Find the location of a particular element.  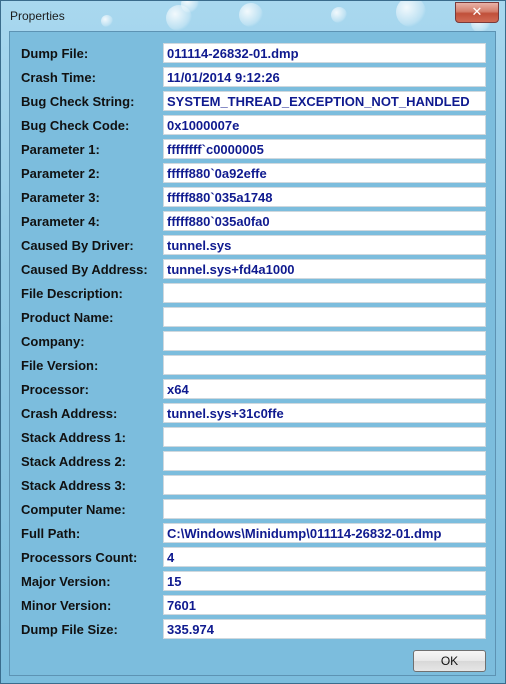

close-button: ✕ is located at coordinates (477, 12).